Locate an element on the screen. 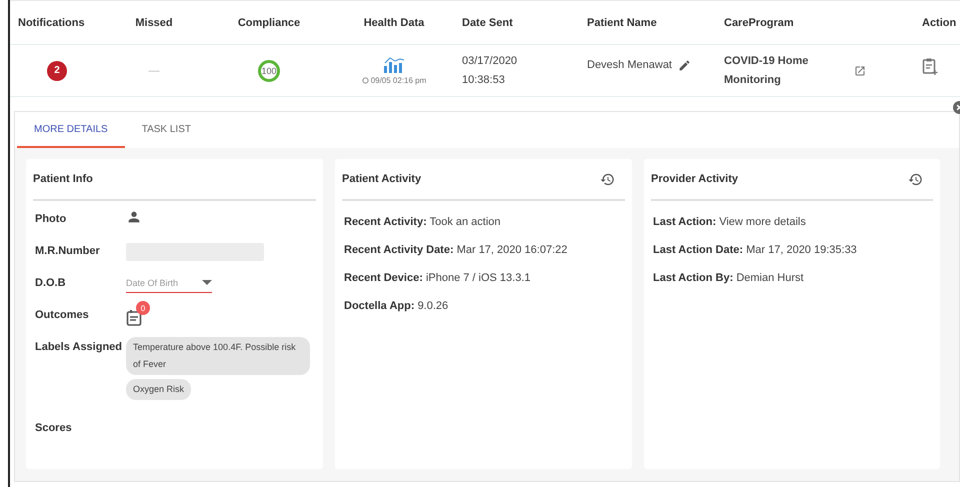  column-header: Date Sent is located at coordinates (487, 22).